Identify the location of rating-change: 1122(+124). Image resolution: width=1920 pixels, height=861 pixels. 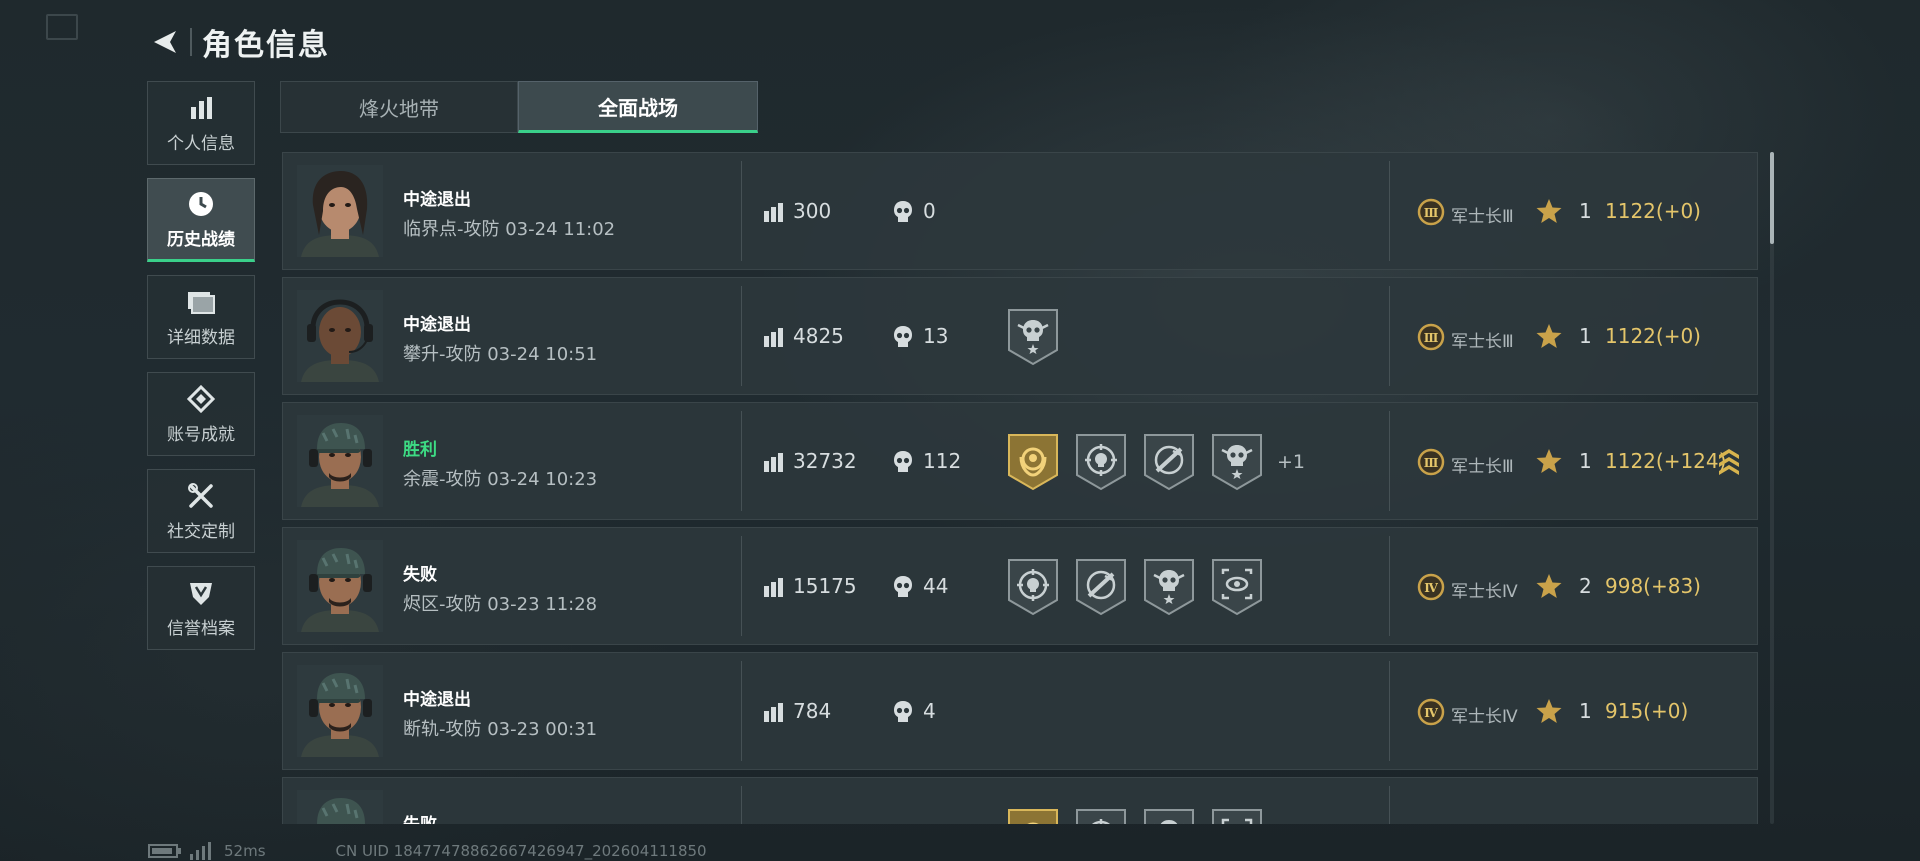
(1666, 461).